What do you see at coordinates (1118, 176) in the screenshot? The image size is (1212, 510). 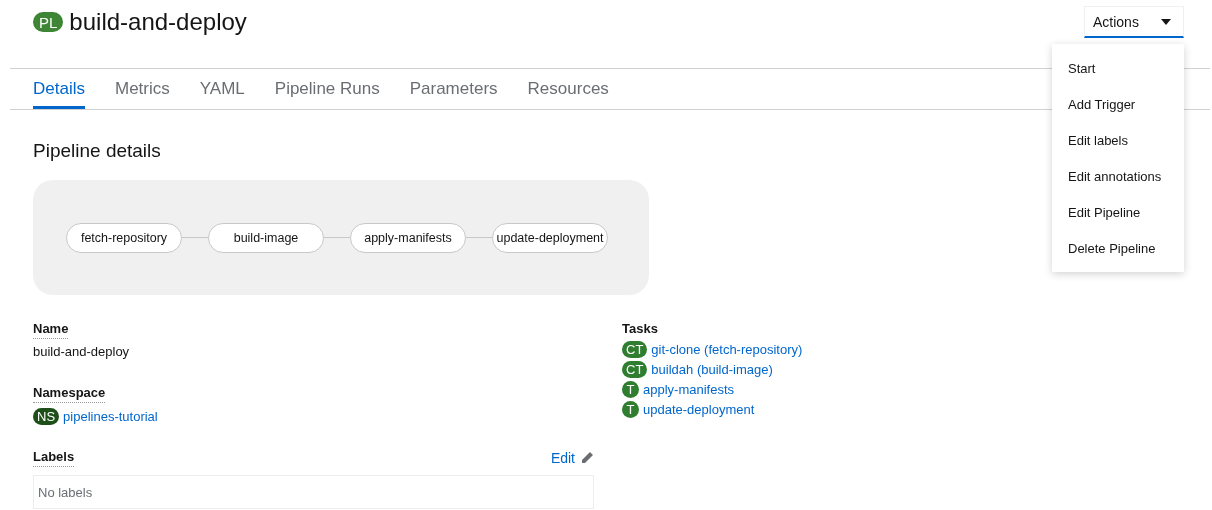 I see `menu-item: Edit annotations` at bounding box center [1118, 176].